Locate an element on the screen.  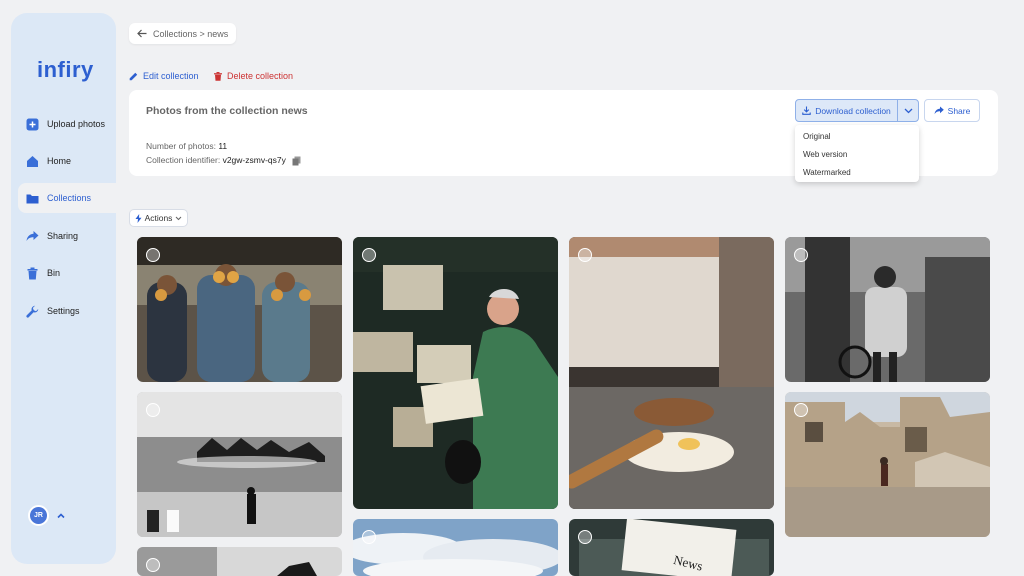
download-option-web-version: Web version is located at coordinates (857, 155).